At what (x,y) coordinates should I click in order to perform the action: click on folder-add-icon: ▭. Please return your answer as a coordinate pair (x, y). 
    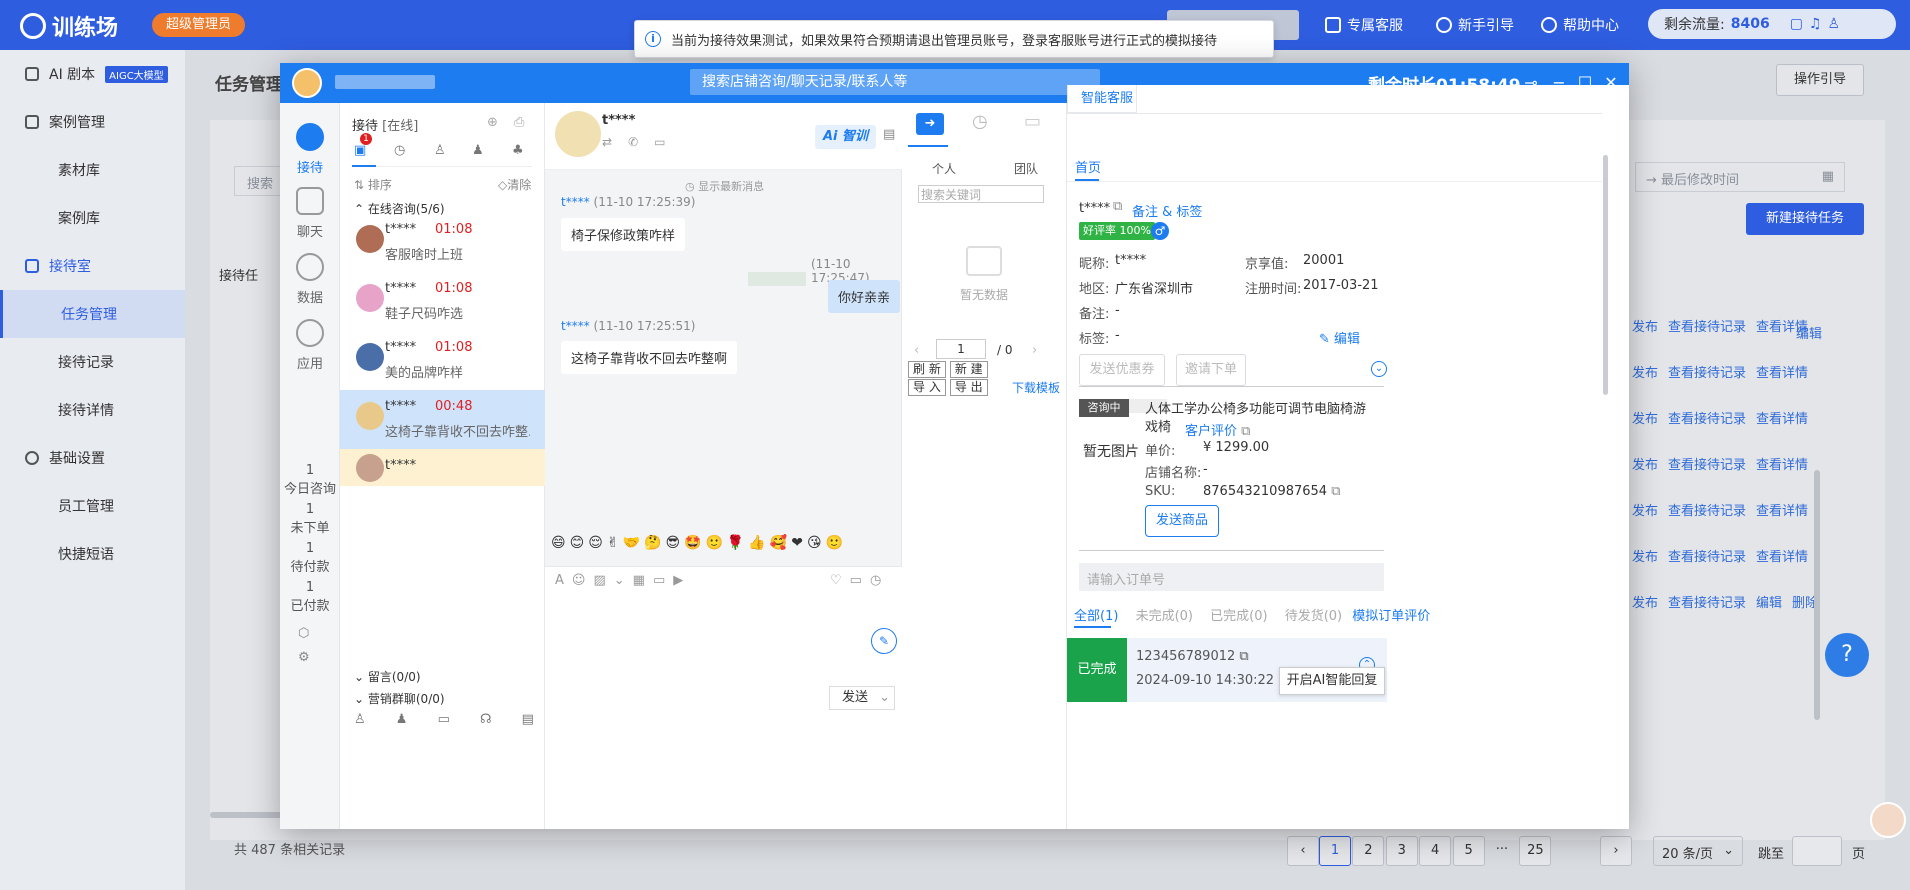
    Looking at the image, I should click on (1032, 121).